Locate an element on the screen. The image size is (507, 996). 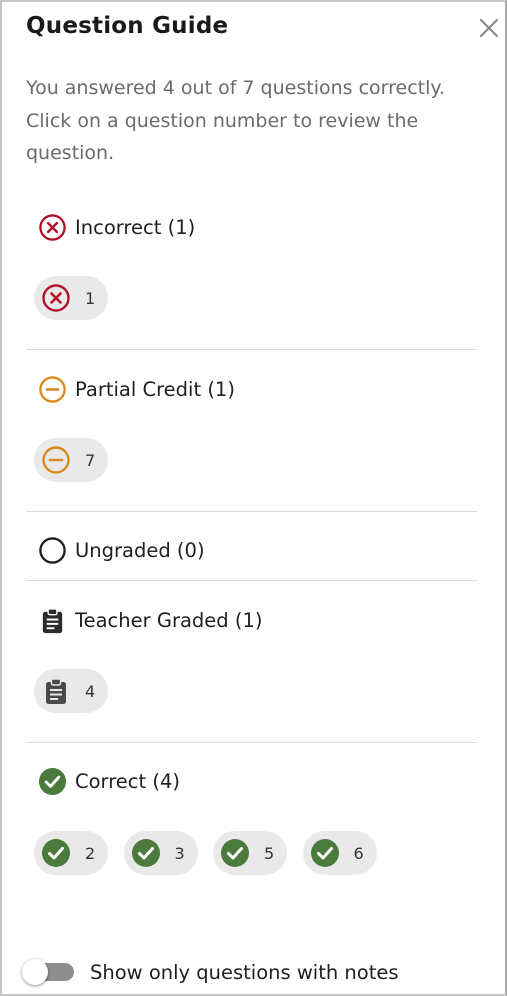
incorrect-question-list: 1 is located at coordinates (79, 298).